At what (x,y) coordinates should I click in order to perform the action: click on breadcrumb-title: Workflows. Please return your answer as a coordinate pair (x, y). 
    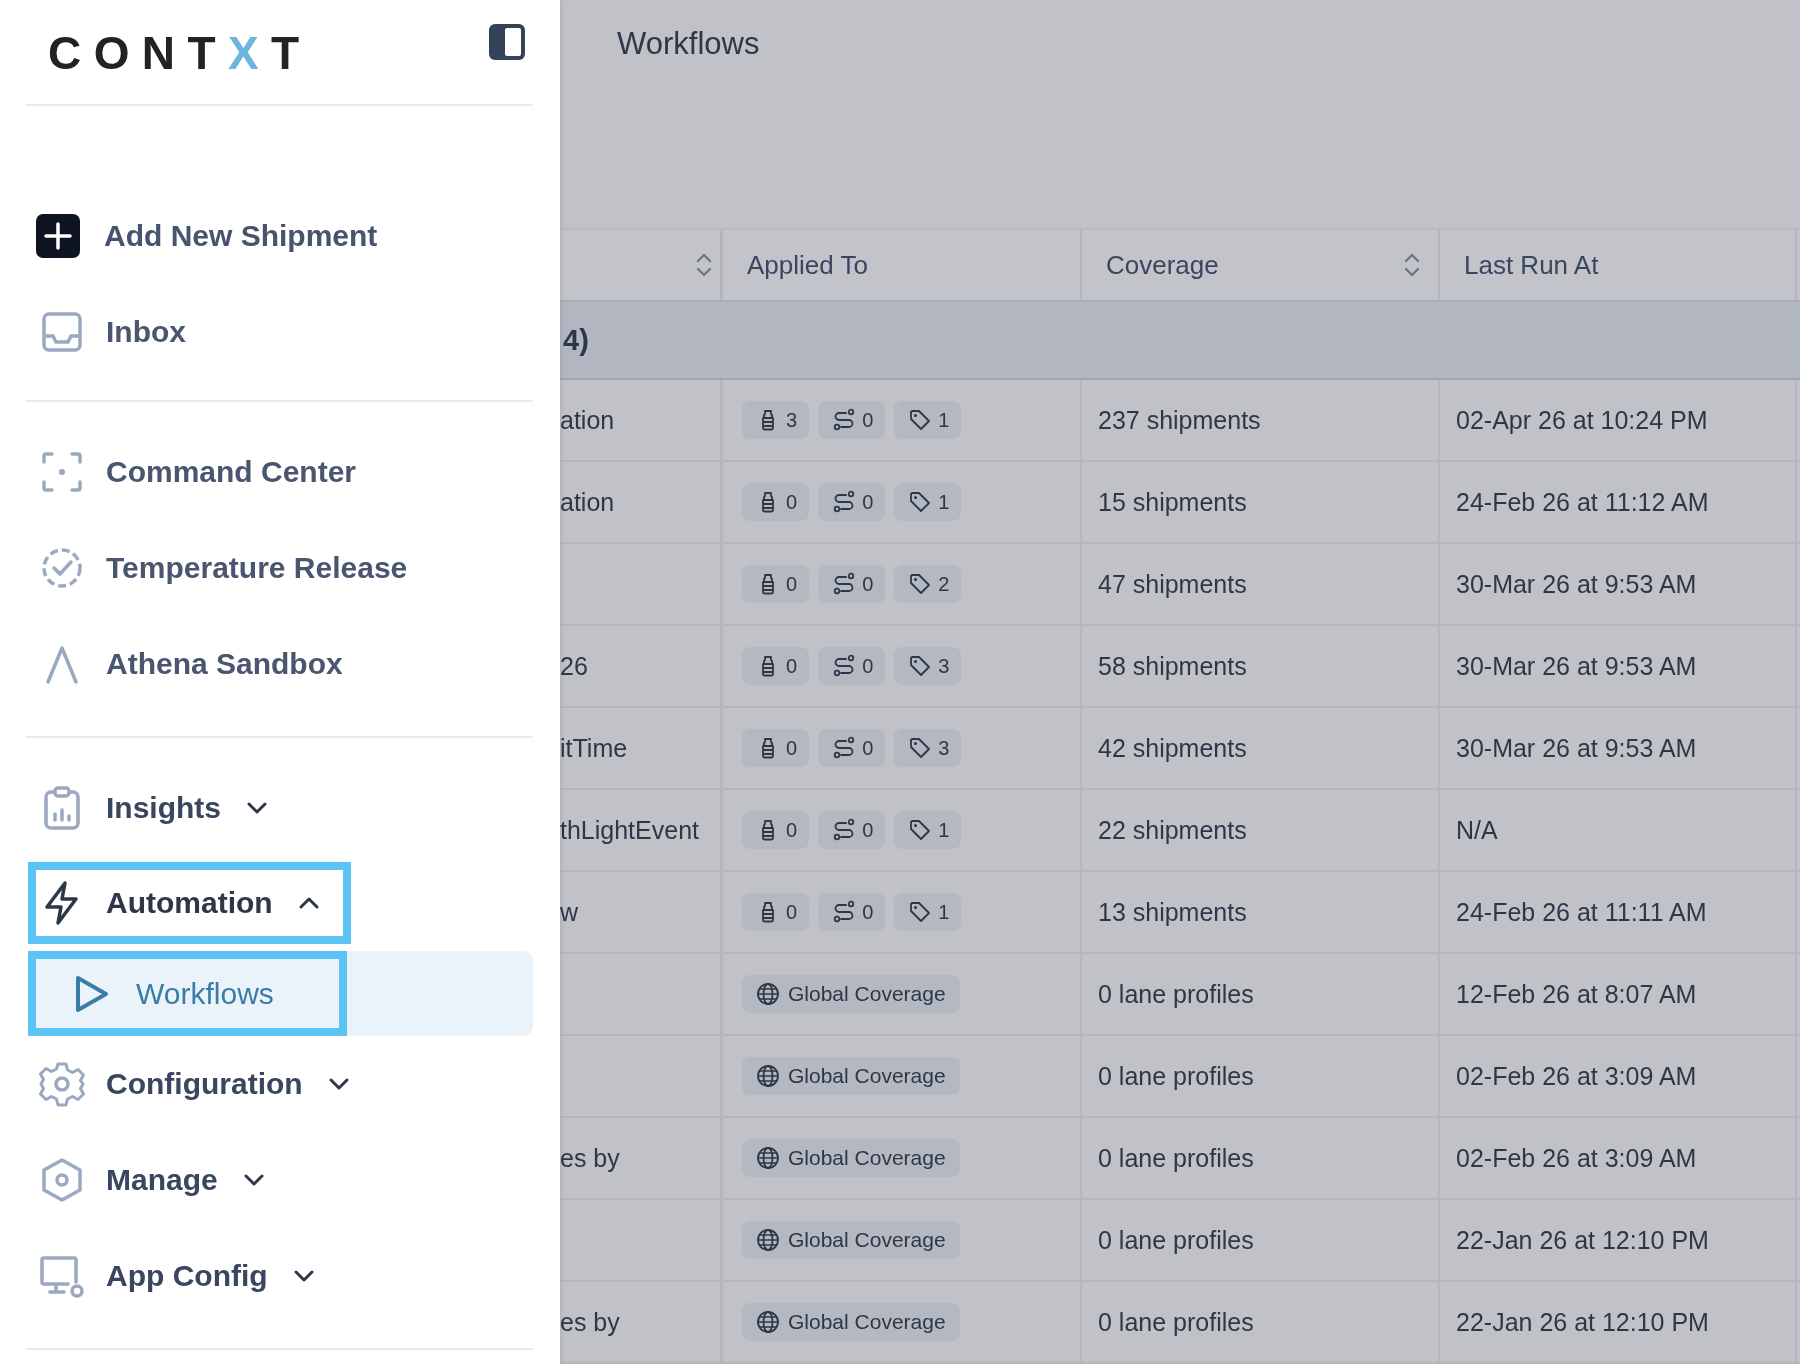
    Looking at the image, I should click on (688, 43).